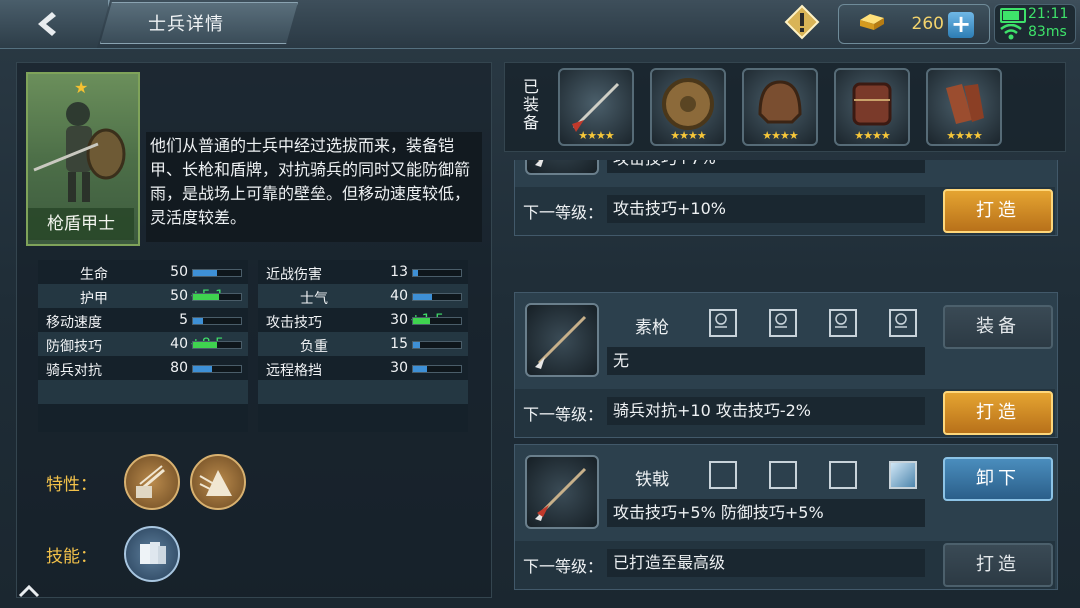 The height and width of the screenshot is (608, 1080). I want to click on stat-label: 负重, so click(314, 347).